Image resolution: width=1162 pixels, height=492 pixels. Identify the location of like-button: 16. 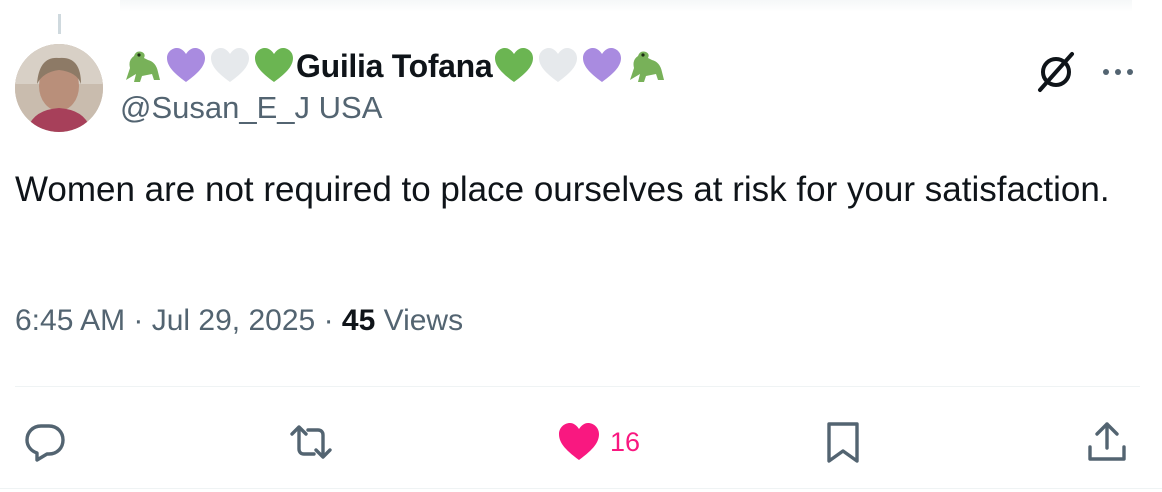
(598, 442).